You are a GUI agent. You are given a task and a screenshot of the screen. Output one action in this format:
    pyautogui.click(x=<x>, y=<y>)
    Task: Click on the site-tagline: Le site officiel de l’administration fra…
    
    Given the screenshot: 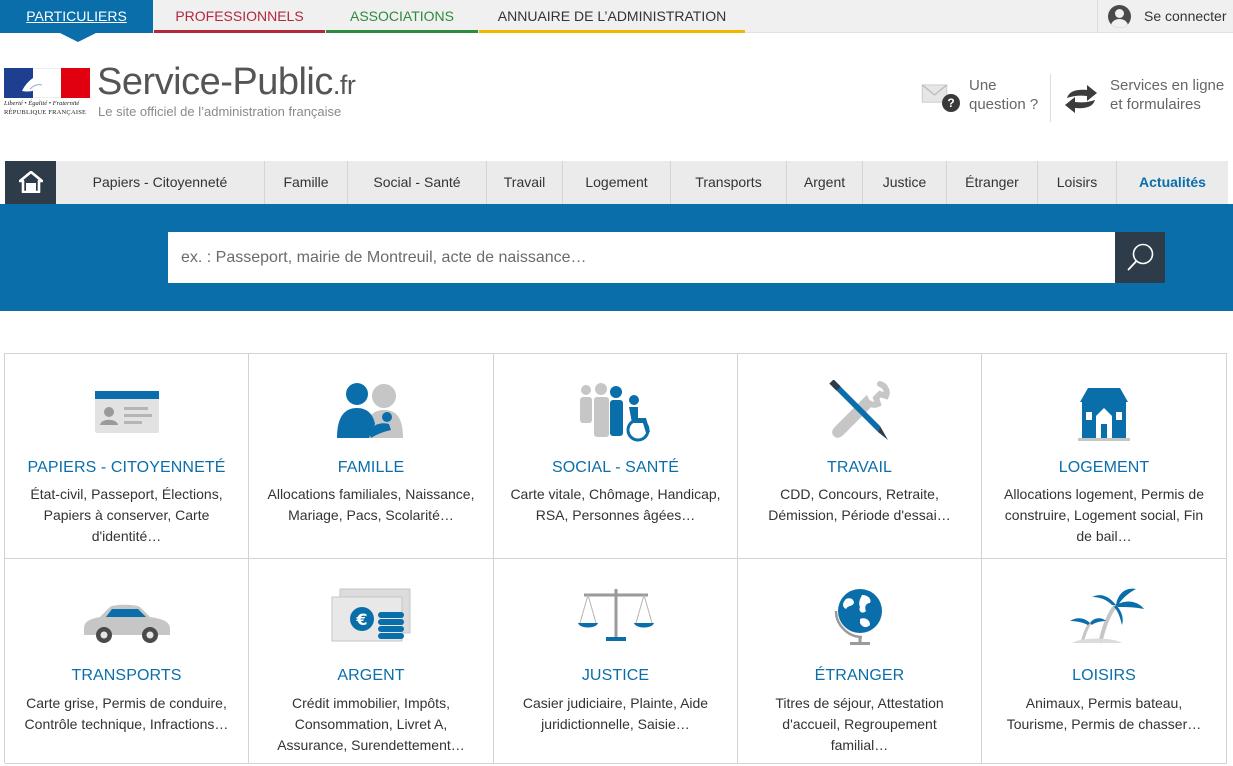 What is the action you would take?
    pyautogui.click(x=220, y=111)
    